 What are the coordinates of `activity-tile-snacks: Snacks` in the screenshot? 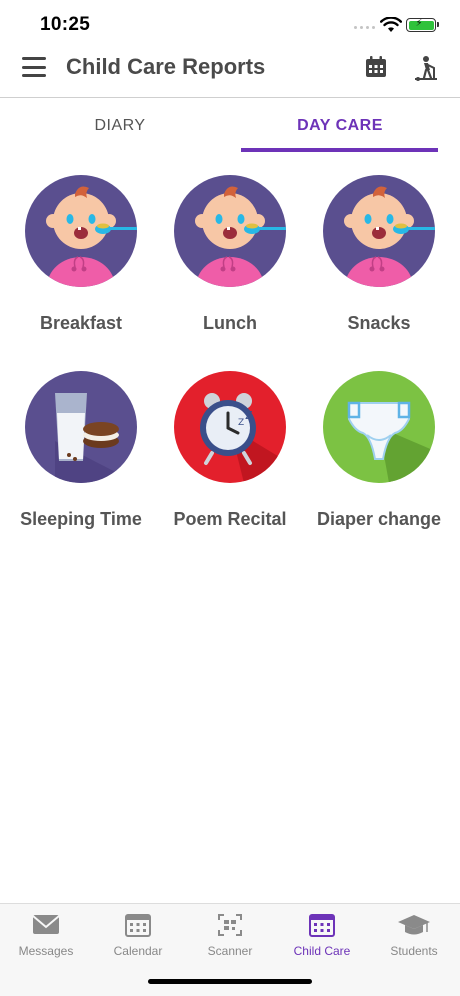 It's located at (379, 265).